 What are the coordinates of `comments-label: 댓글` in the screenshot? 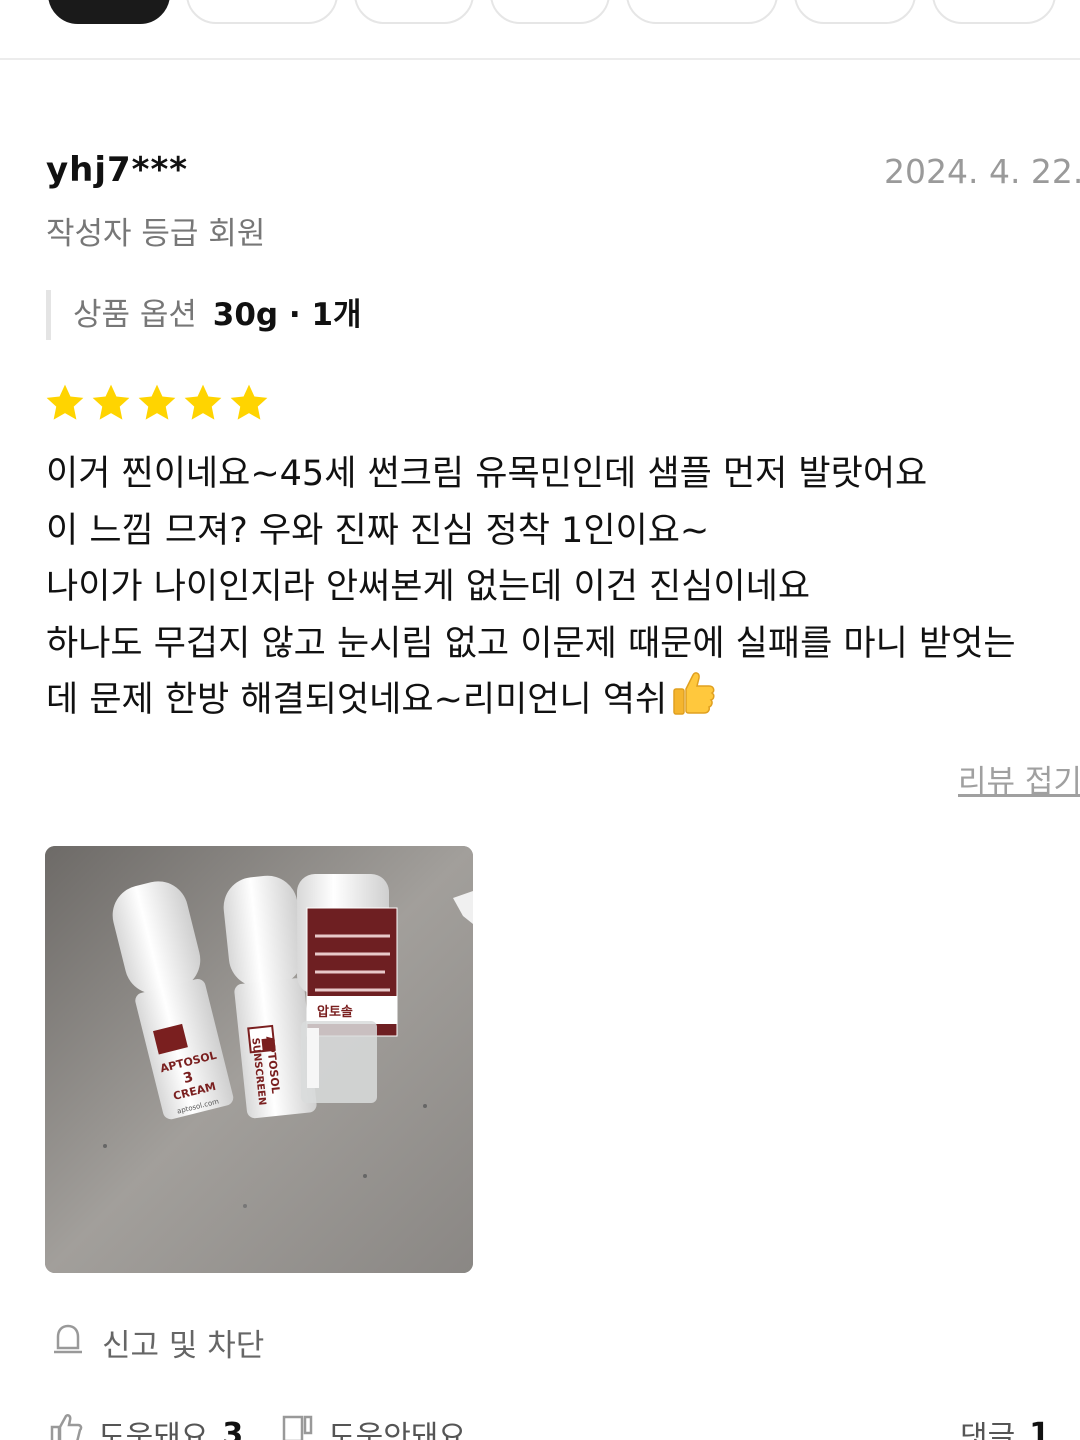 It's located at (988, 1430).